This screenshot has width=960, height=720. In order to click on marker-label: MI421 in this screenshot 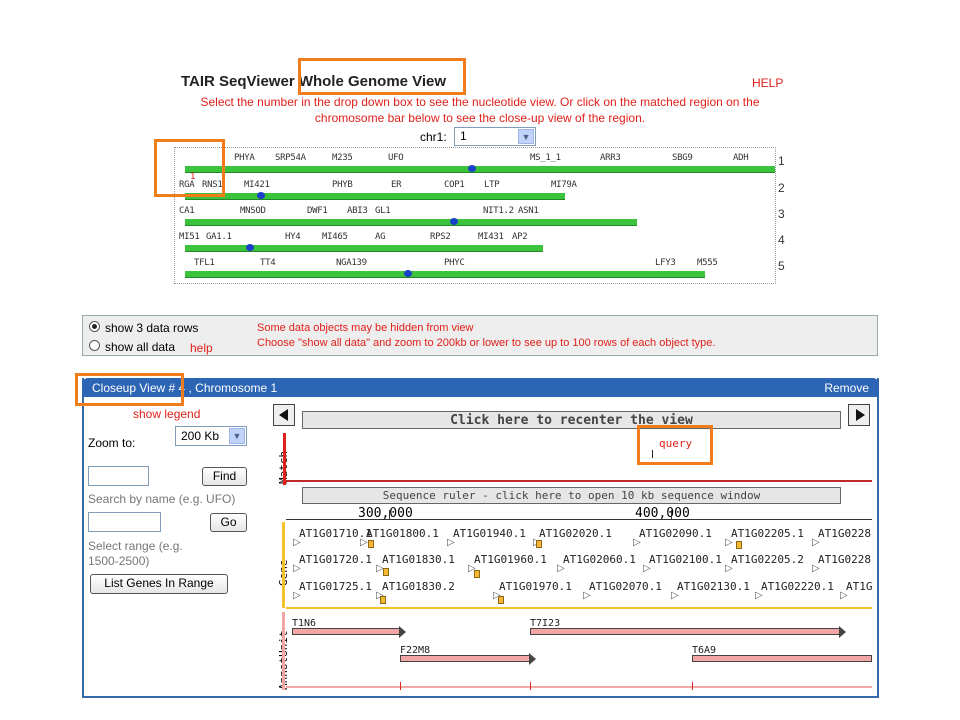, I will do `click(257, 185)`.